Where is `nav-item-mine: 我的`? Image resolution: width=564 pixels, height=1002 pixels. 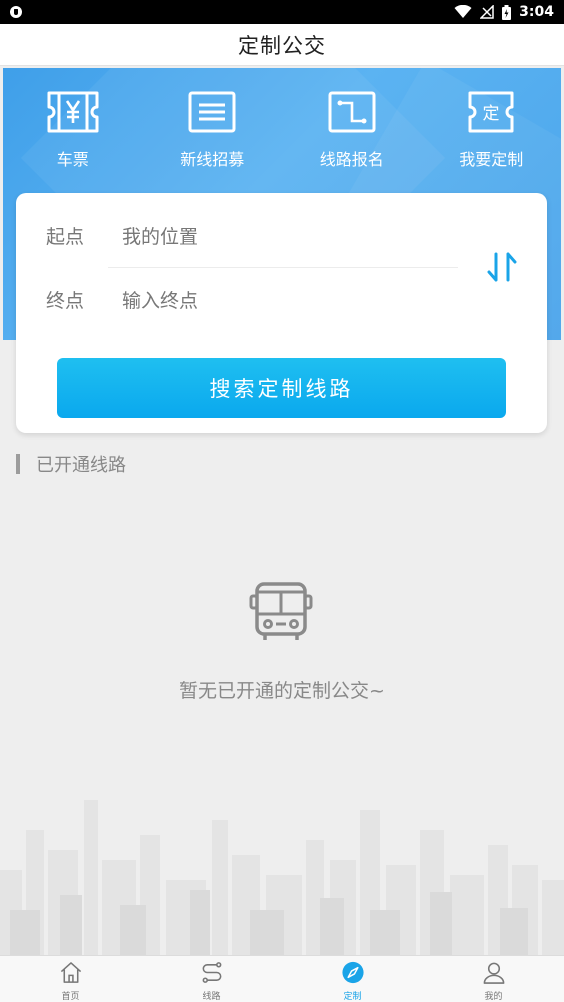
nav-item-mine: 我的 is located at coordinates (493, 979).